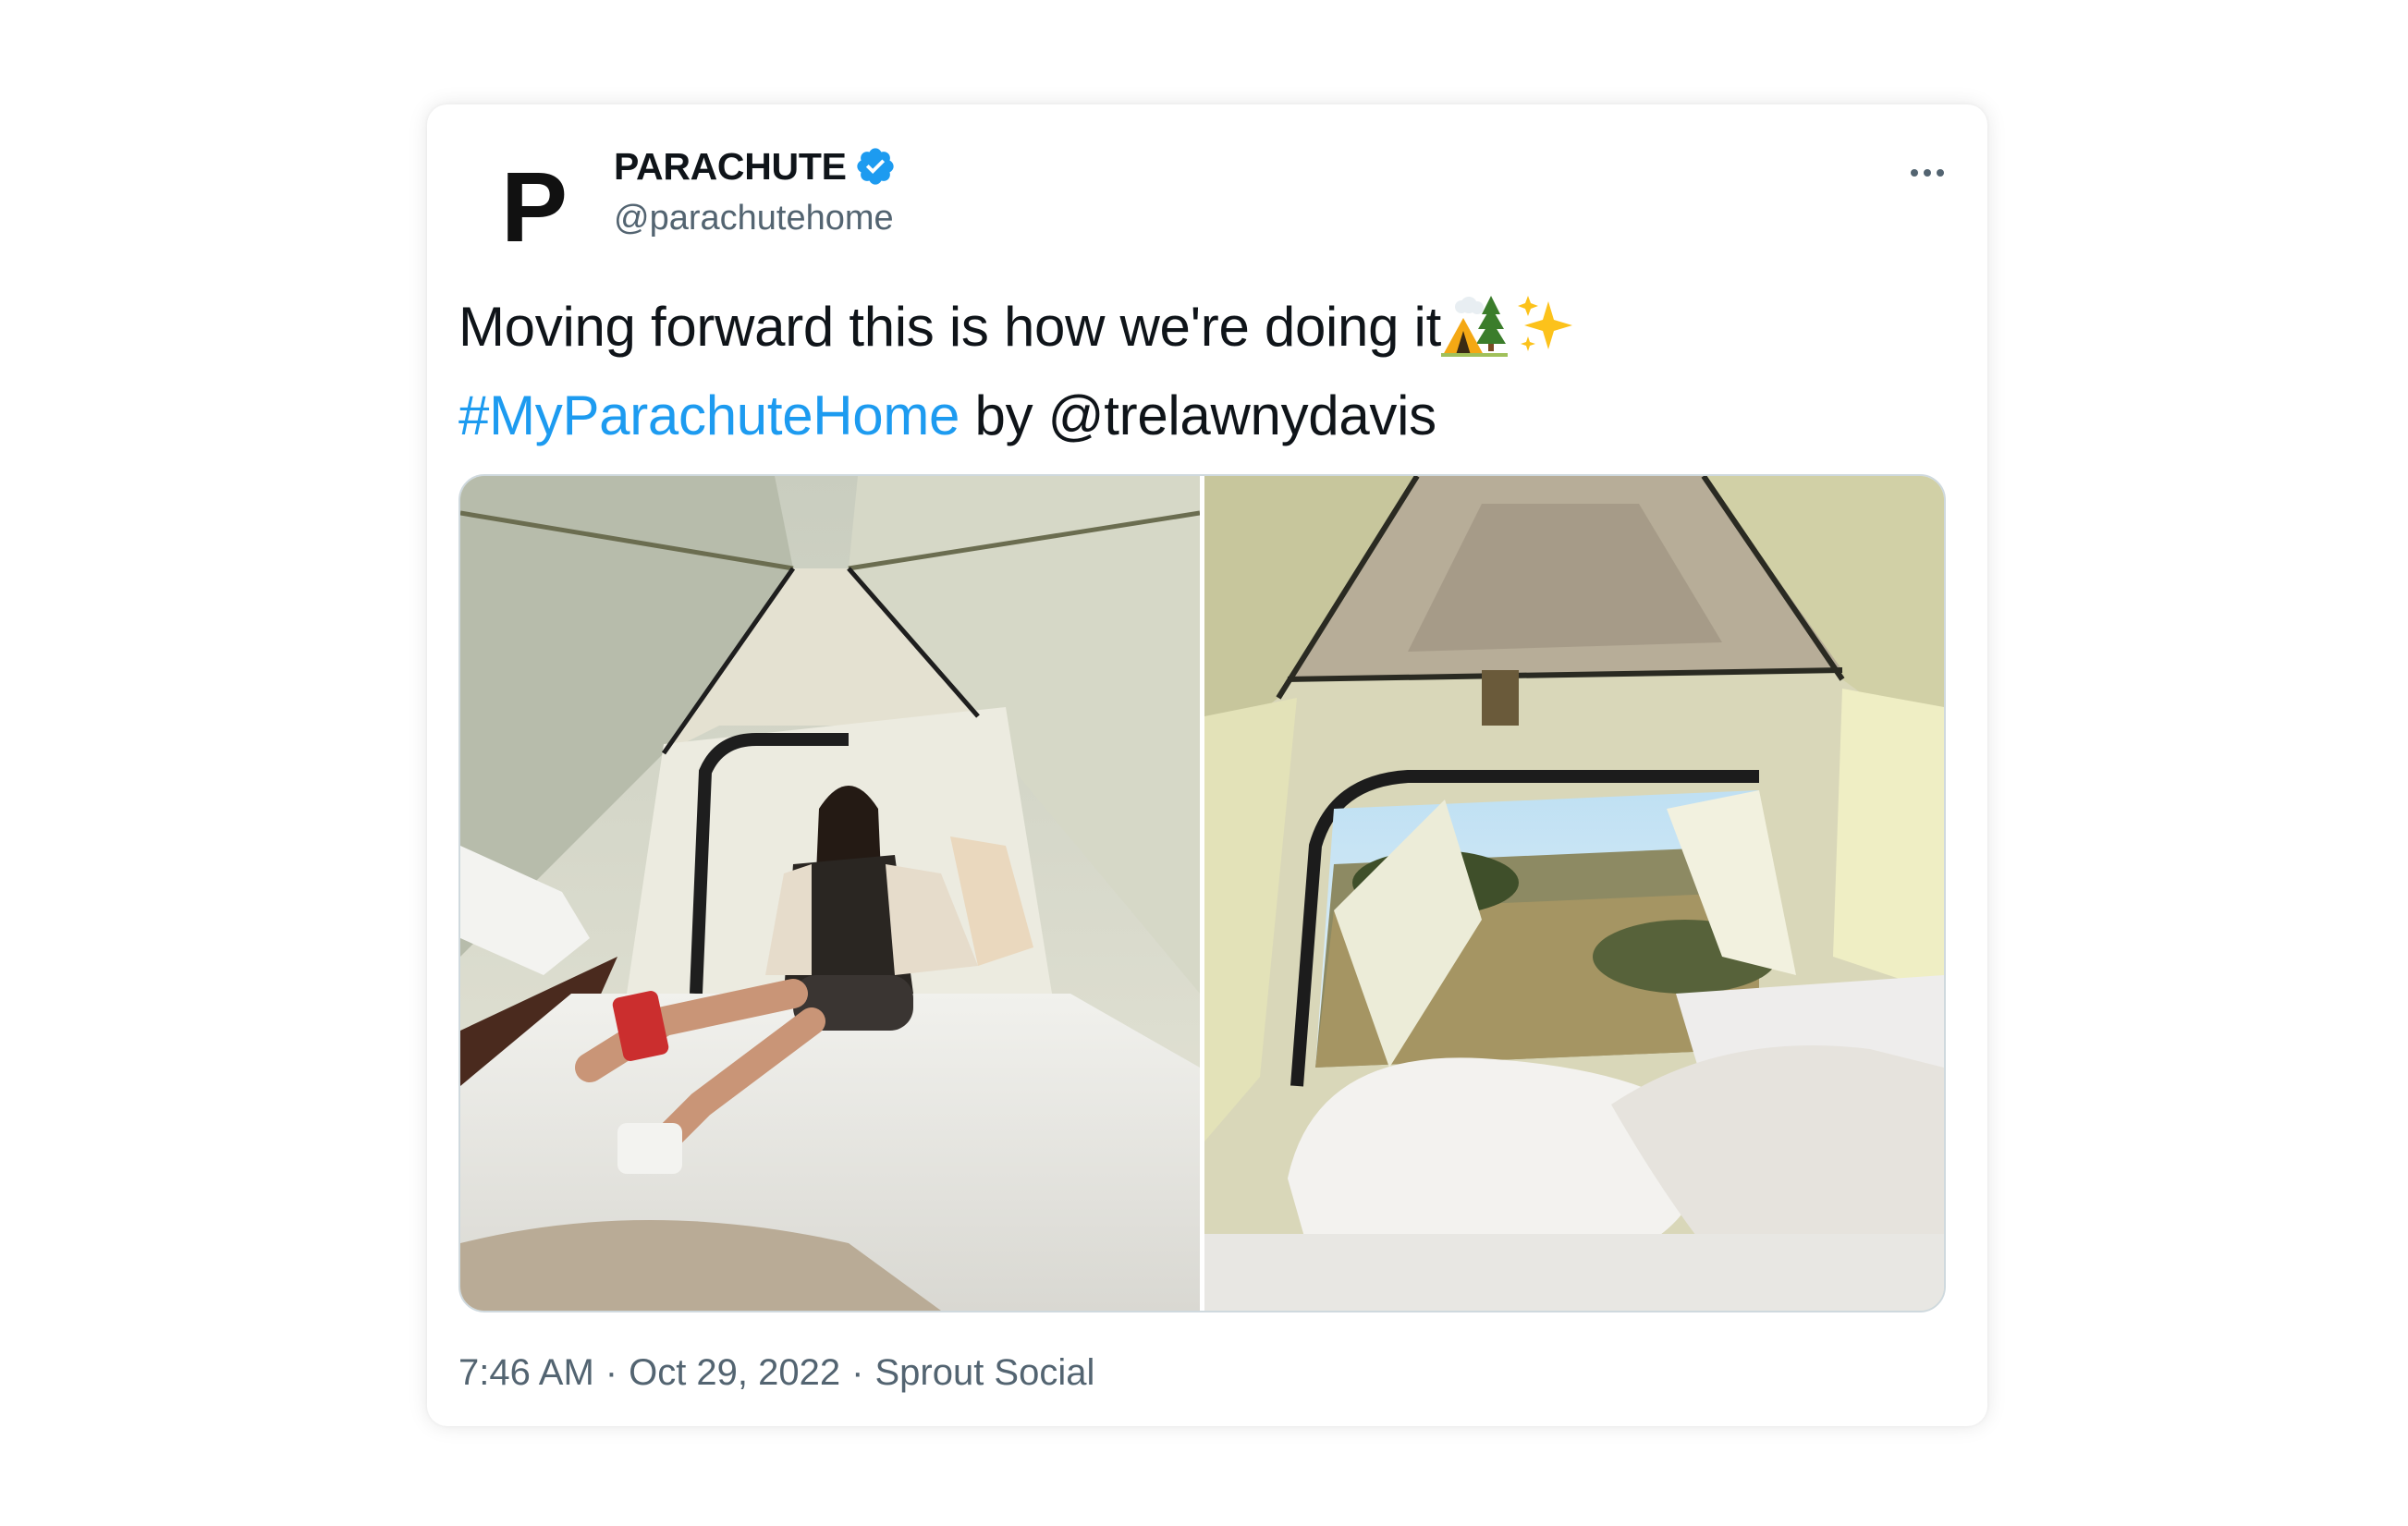 The width and height of the screenshot is (2408, 1526). I want to click on avatar-logo-letter: P, so click(534, 206).